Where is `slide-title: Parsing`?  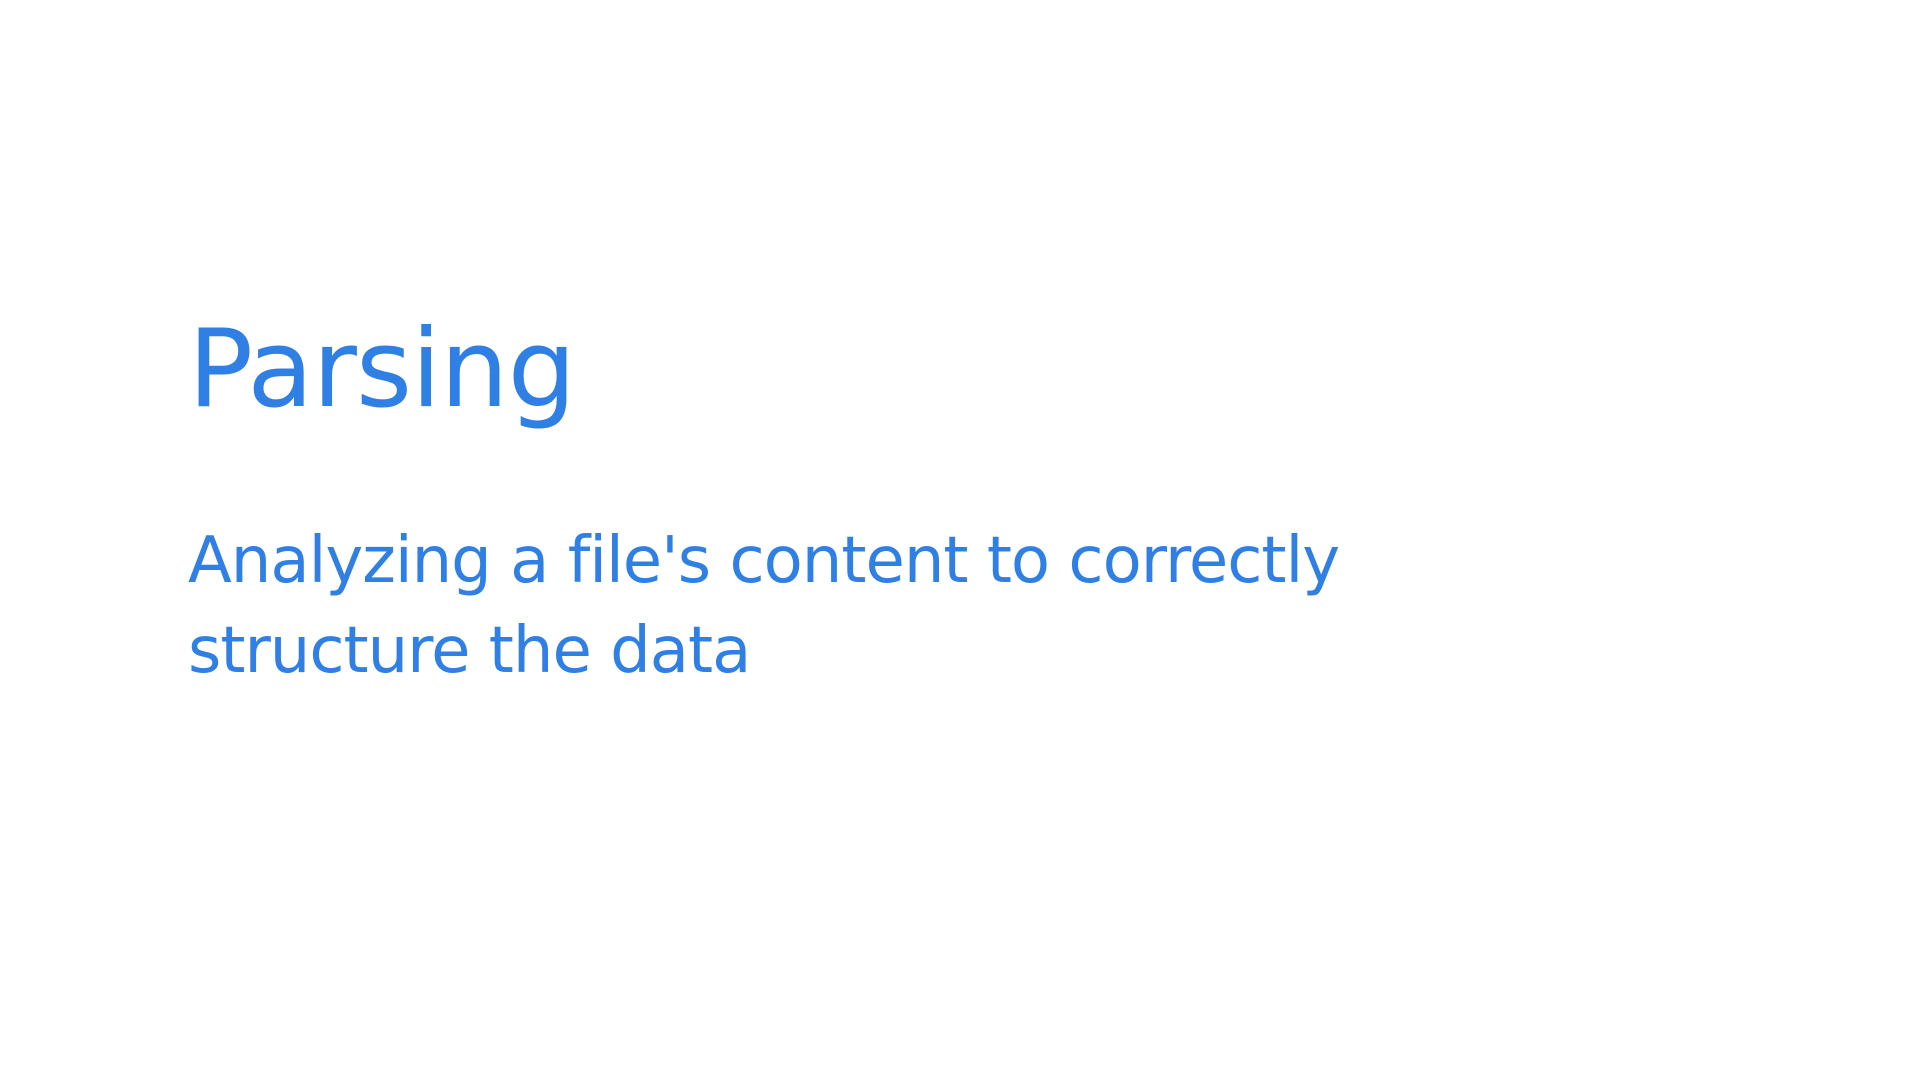 slide-title: Parsing is located at coordinates (382, 369).